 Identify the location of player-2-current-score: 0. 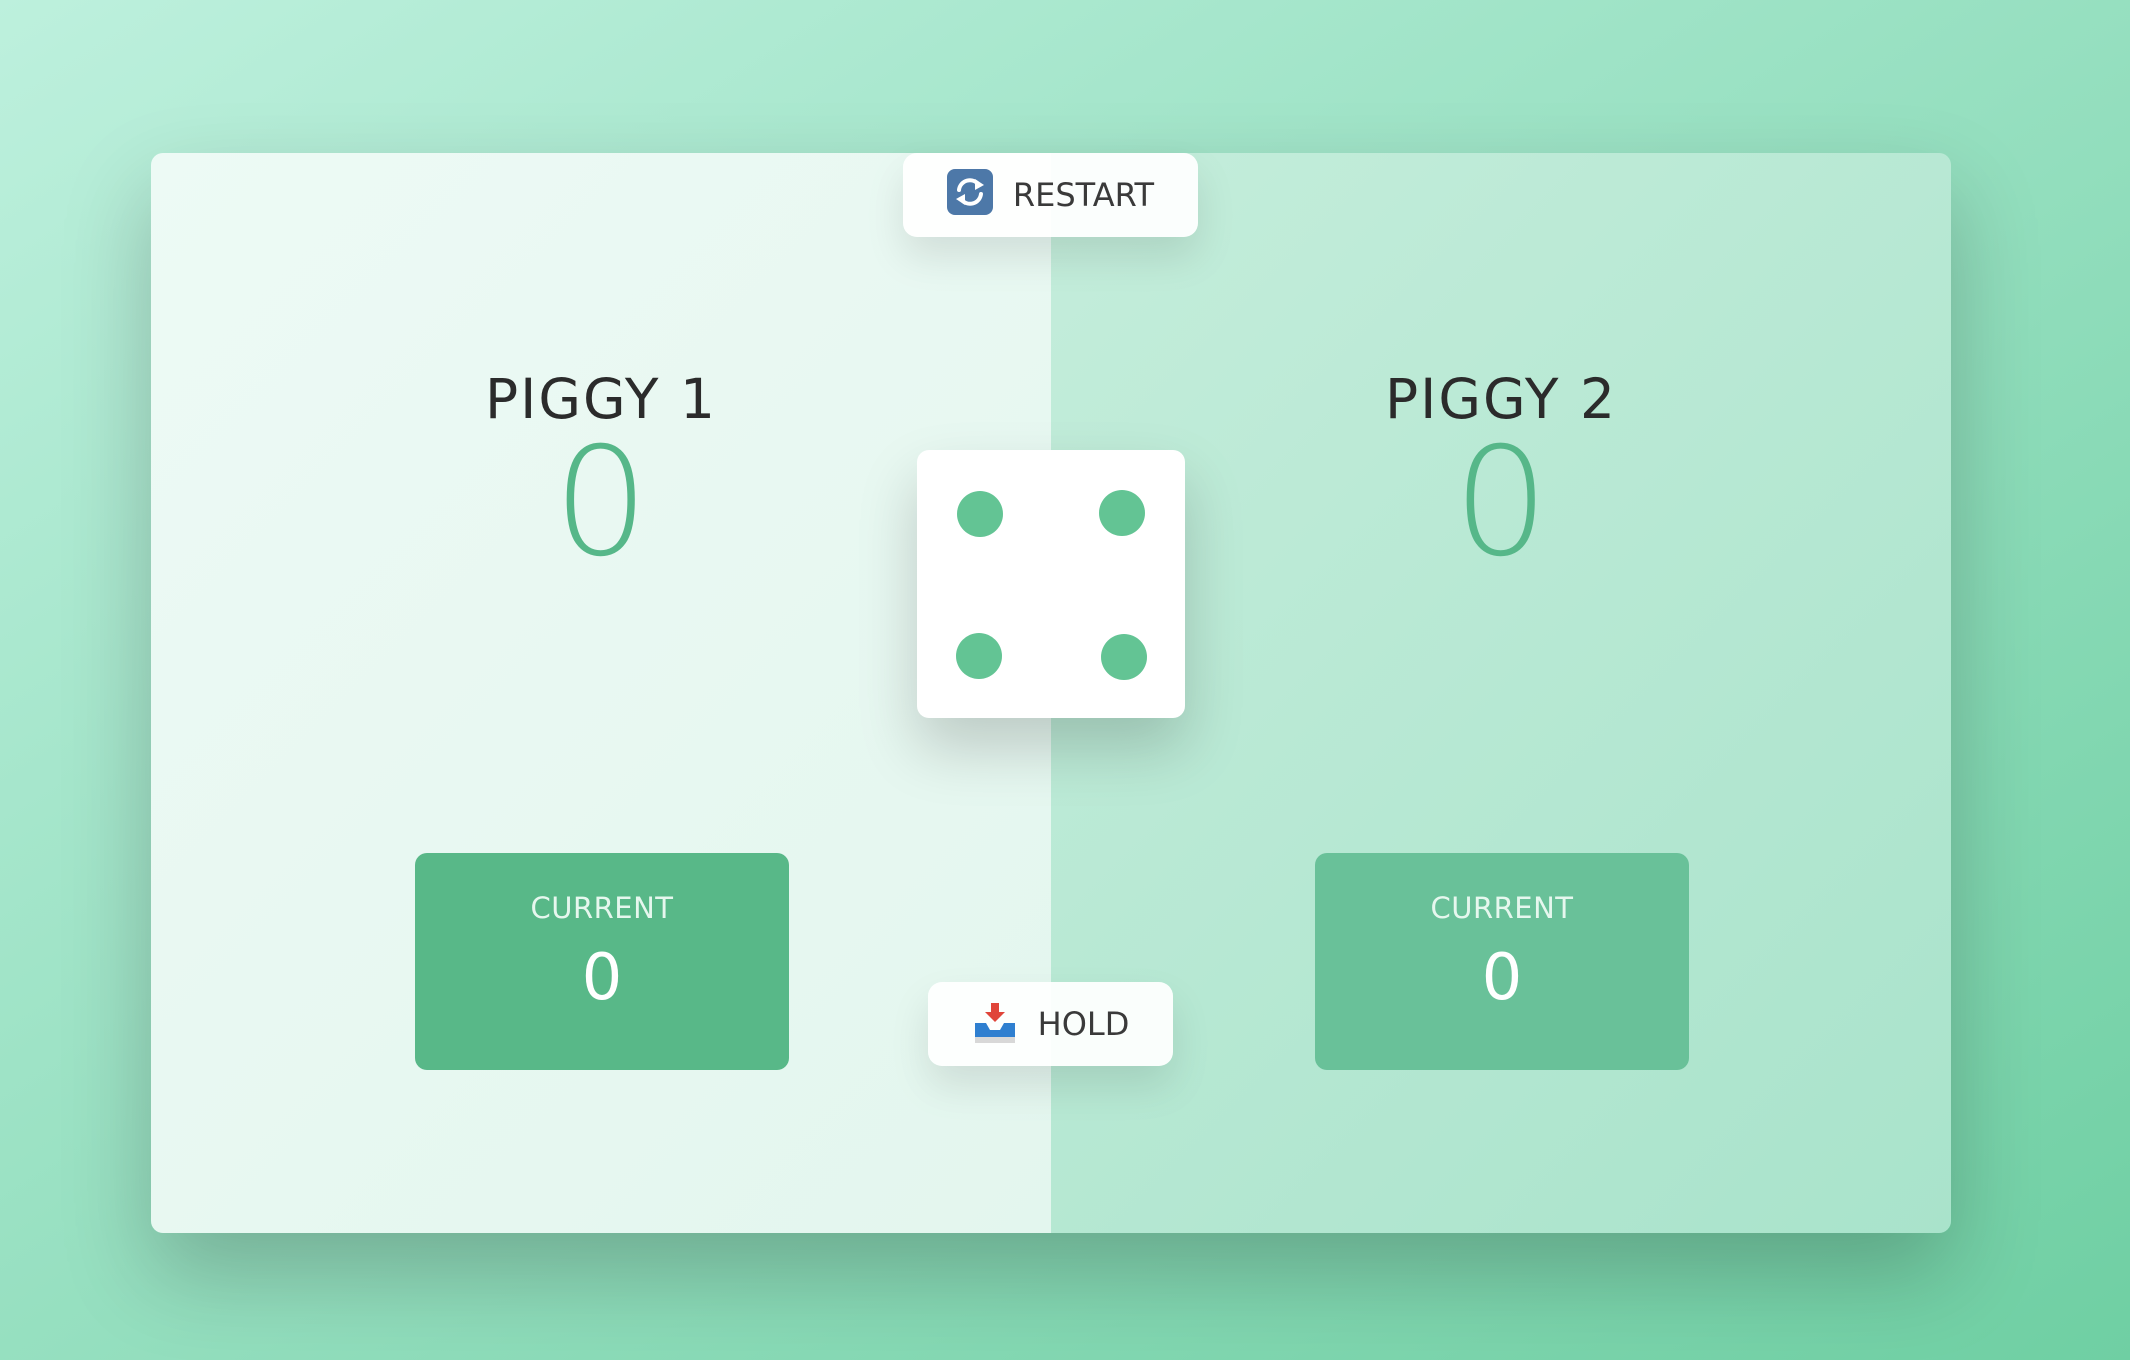
(1502, 978).